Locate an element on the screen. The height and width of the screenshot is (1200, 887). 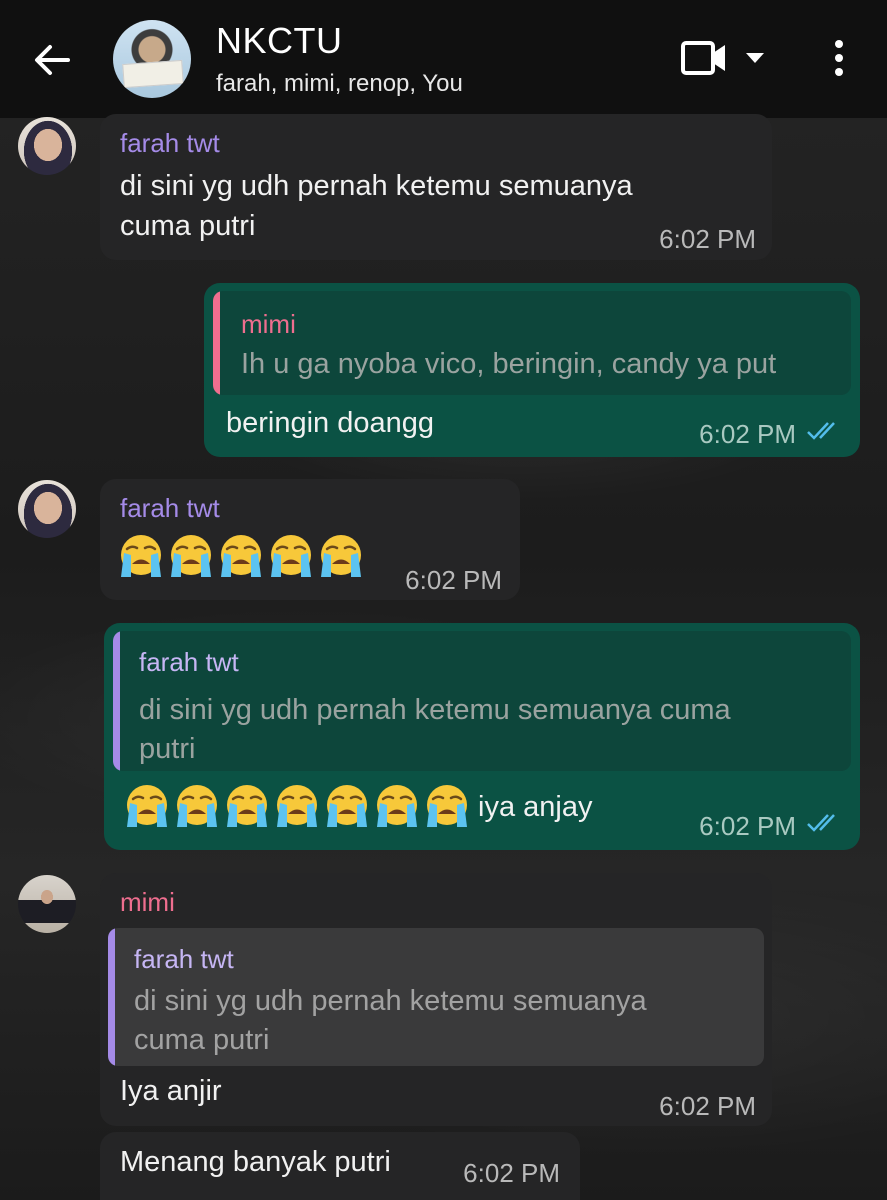
message-text: Menang banyak putri is located at coordinates (255, 1162).